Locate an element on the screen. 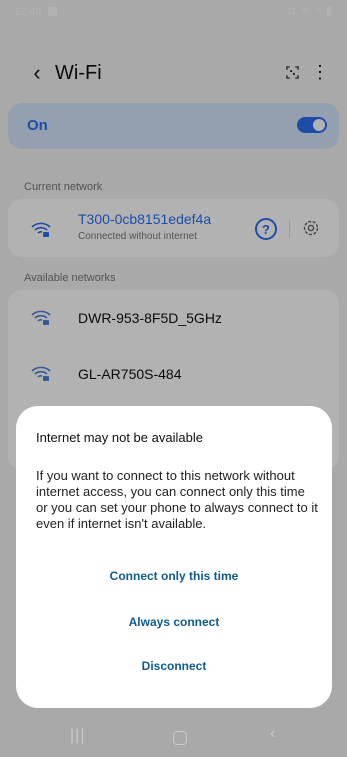  recent-apps-icon: ||| is located at coordinates (77, 736).